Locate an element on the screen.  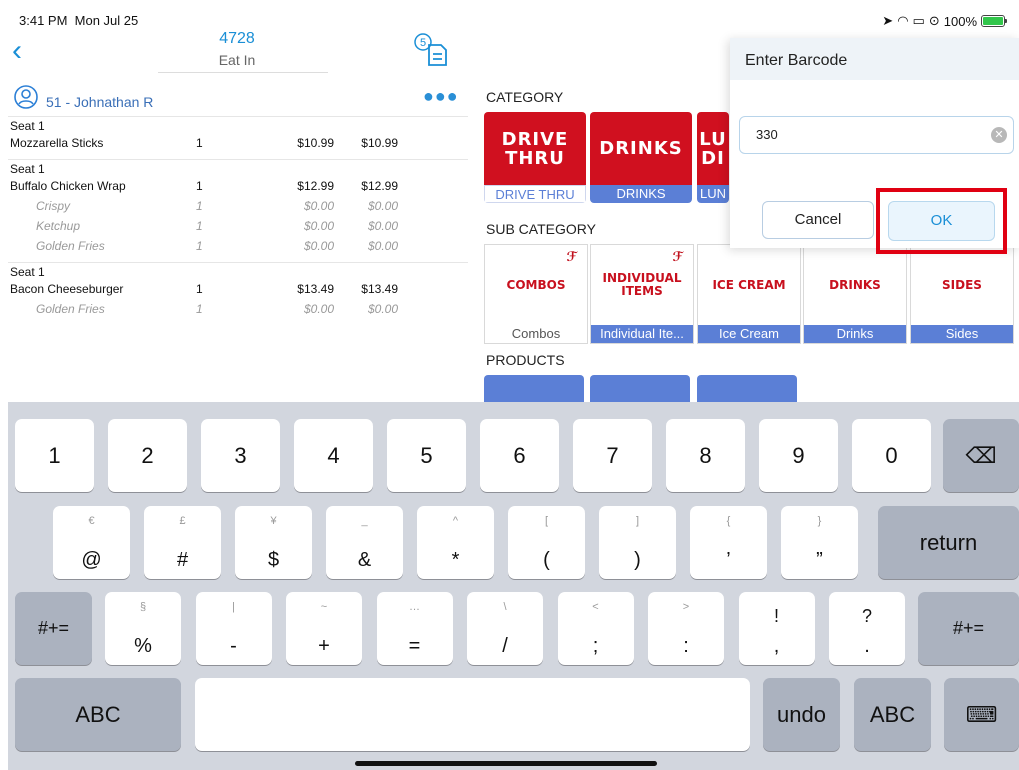
order-item-row: Buffalo Chicken Wrap 1 $12.99 $12.99 is located at coordinates (238, 186).